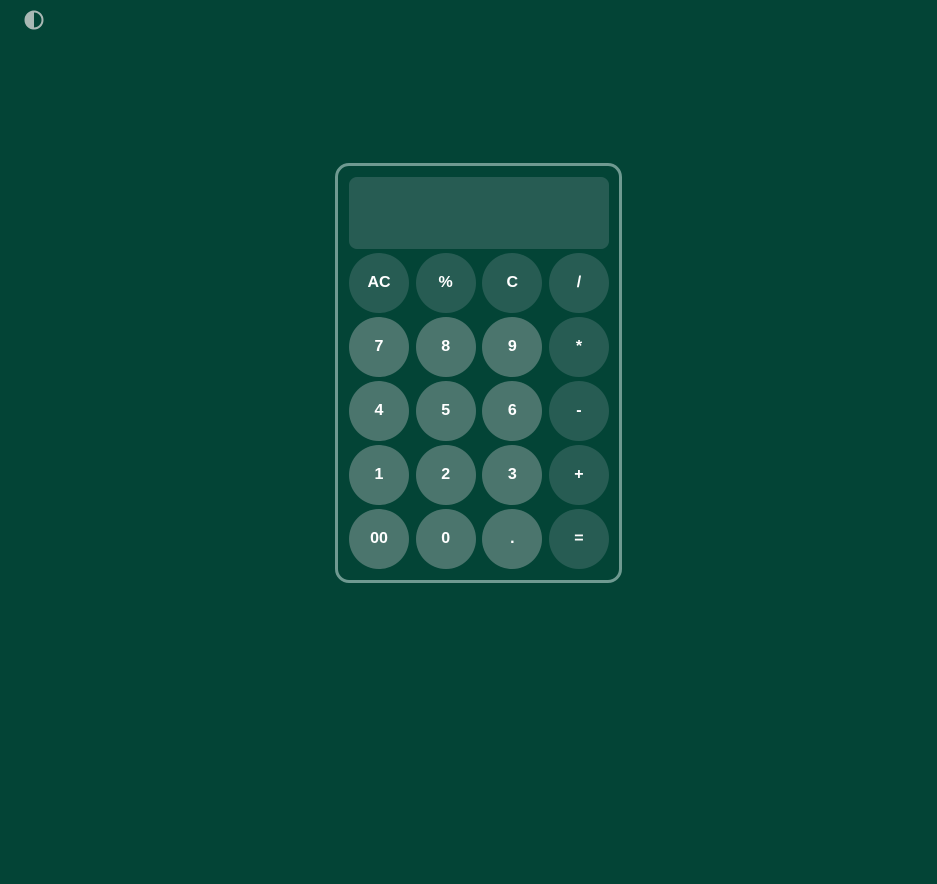  I want to click on equals-button: =, so click(578, 539).